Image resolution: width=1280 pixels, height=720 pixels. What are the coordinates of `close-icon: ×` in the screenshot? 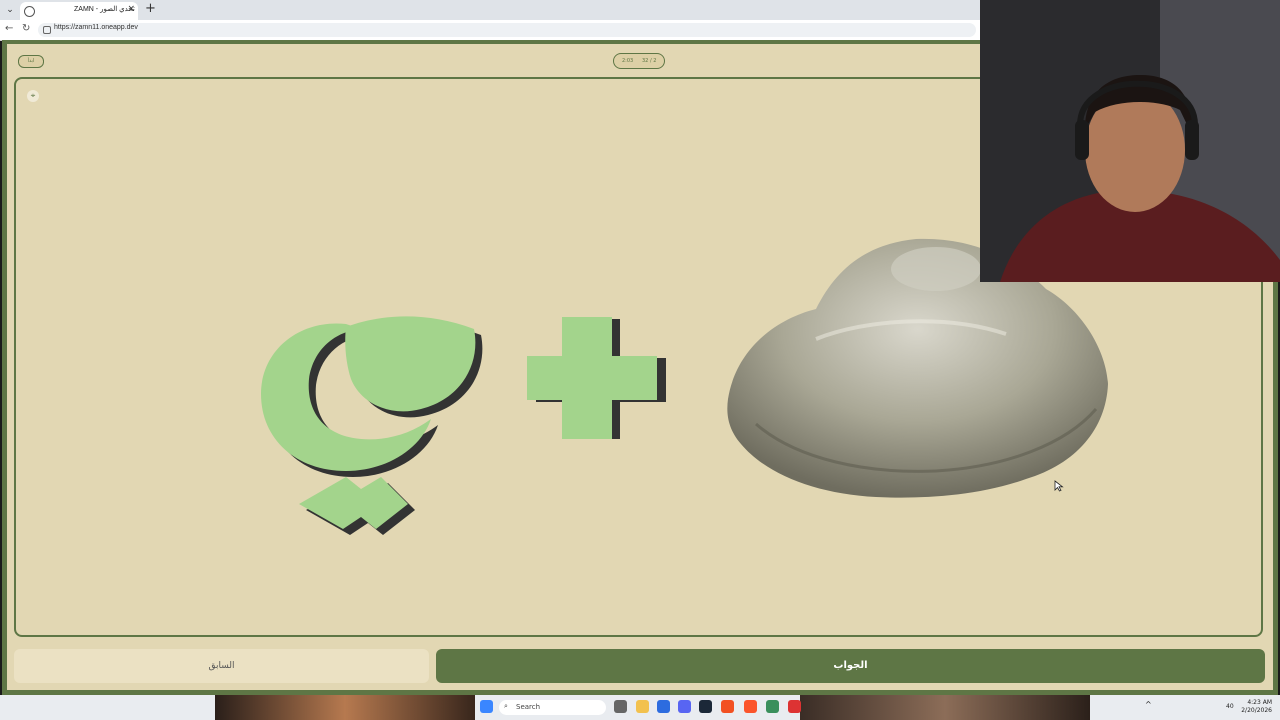 It's located at (131, 9).